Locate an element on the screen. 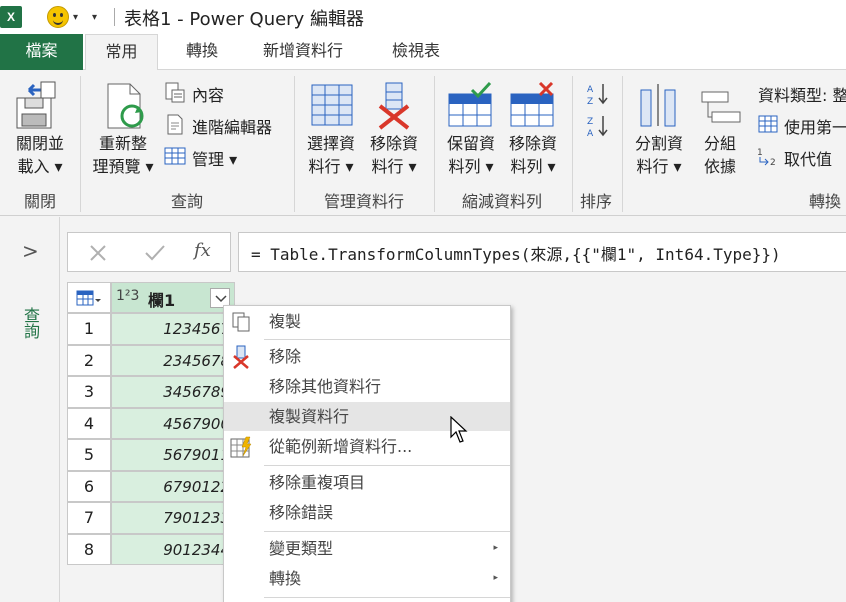 This screenshot has height=602, width=846. advanced-editor-icon is located at coordinates (175, 124).